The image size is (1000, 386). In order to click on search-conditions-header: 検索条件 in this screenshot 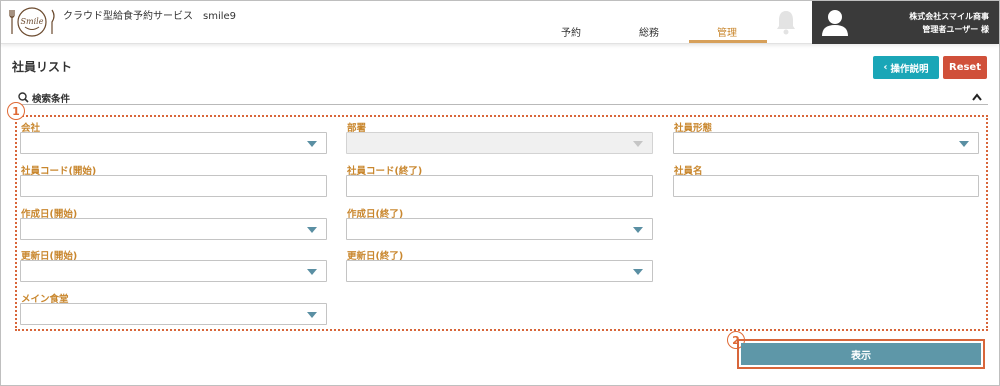, I will do `click(500, 98)`.